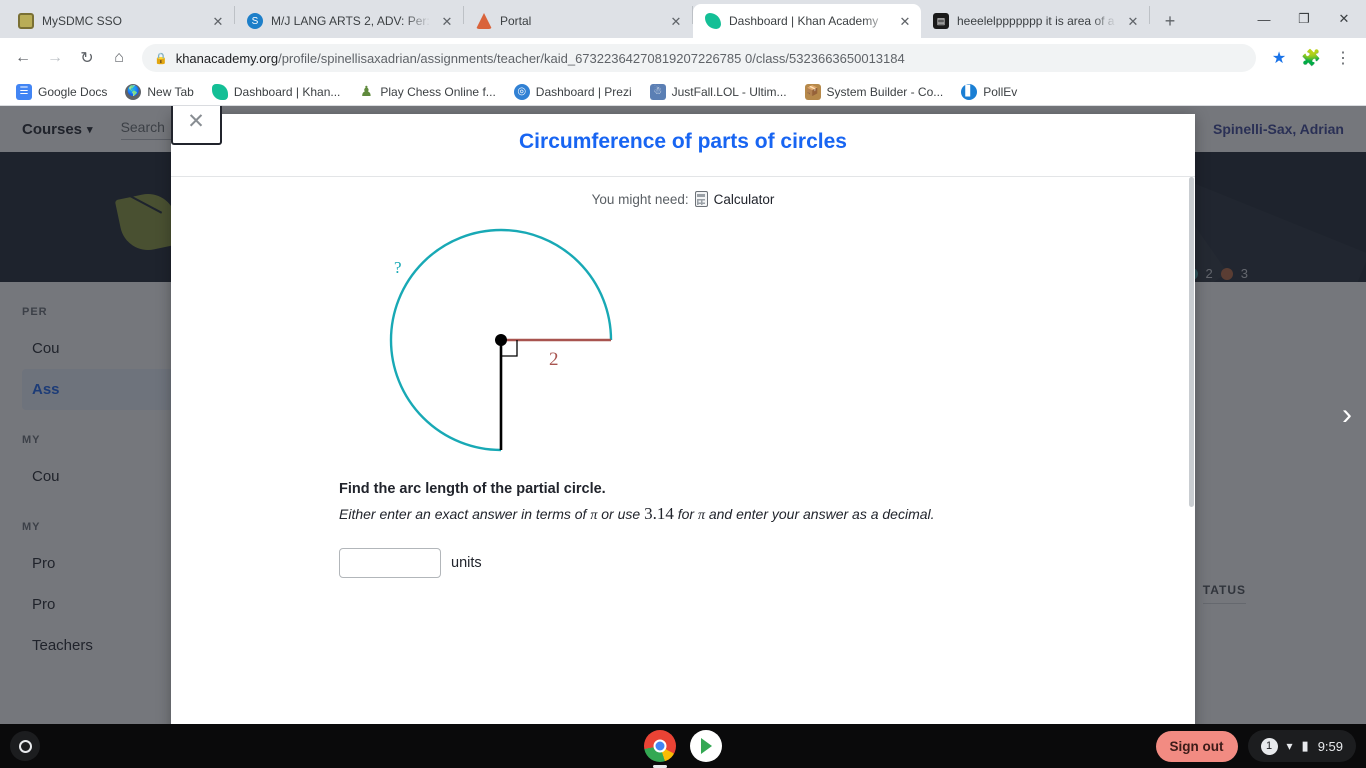  Describe the element at coordinates (804, 21) in the screenshot. I see `tab-title: Dashboard | Khan Academy` at that location.